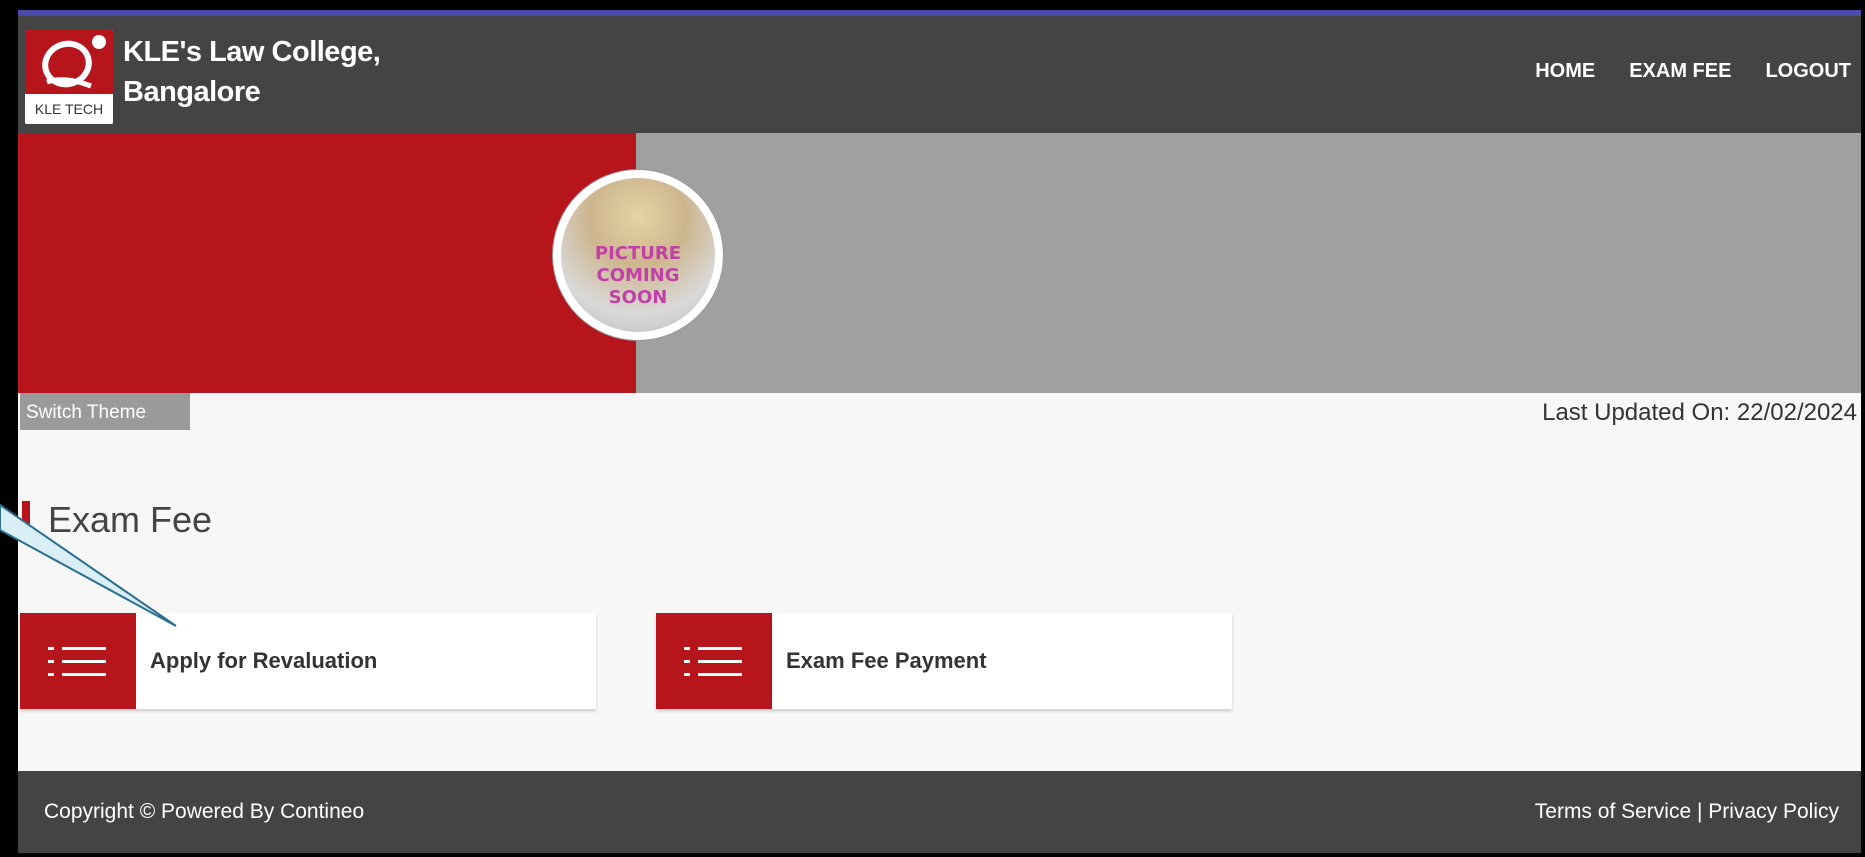  Describe the element at coordinates (69, 62) in the screenshot. I see `logo-mark-icon` at that location.